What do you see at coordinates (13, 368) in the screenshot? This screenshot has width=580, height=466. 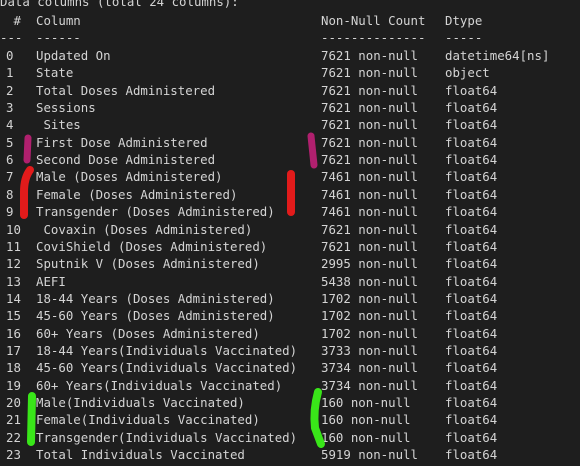 I see `row-index: 18` at bounding box center [13, 368].